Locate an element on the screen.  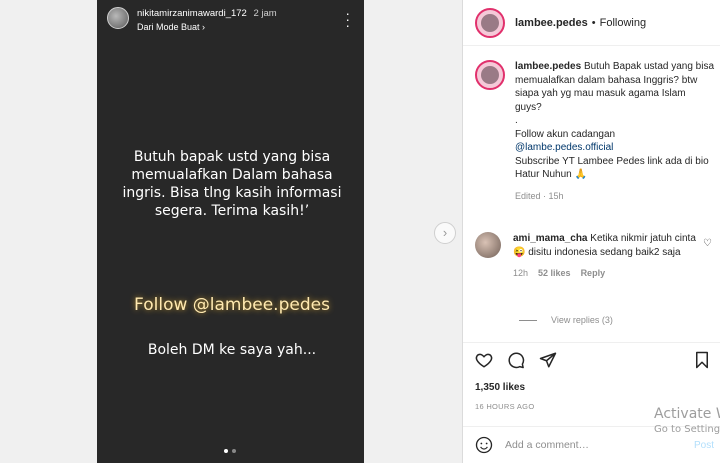
replies-line is located at coordinates (528, 320).